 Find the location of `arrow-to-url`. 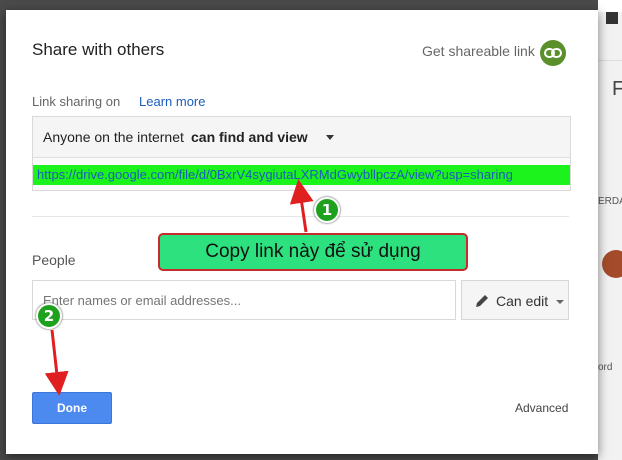

arrow-to-url is located at coordinates (301, 206).